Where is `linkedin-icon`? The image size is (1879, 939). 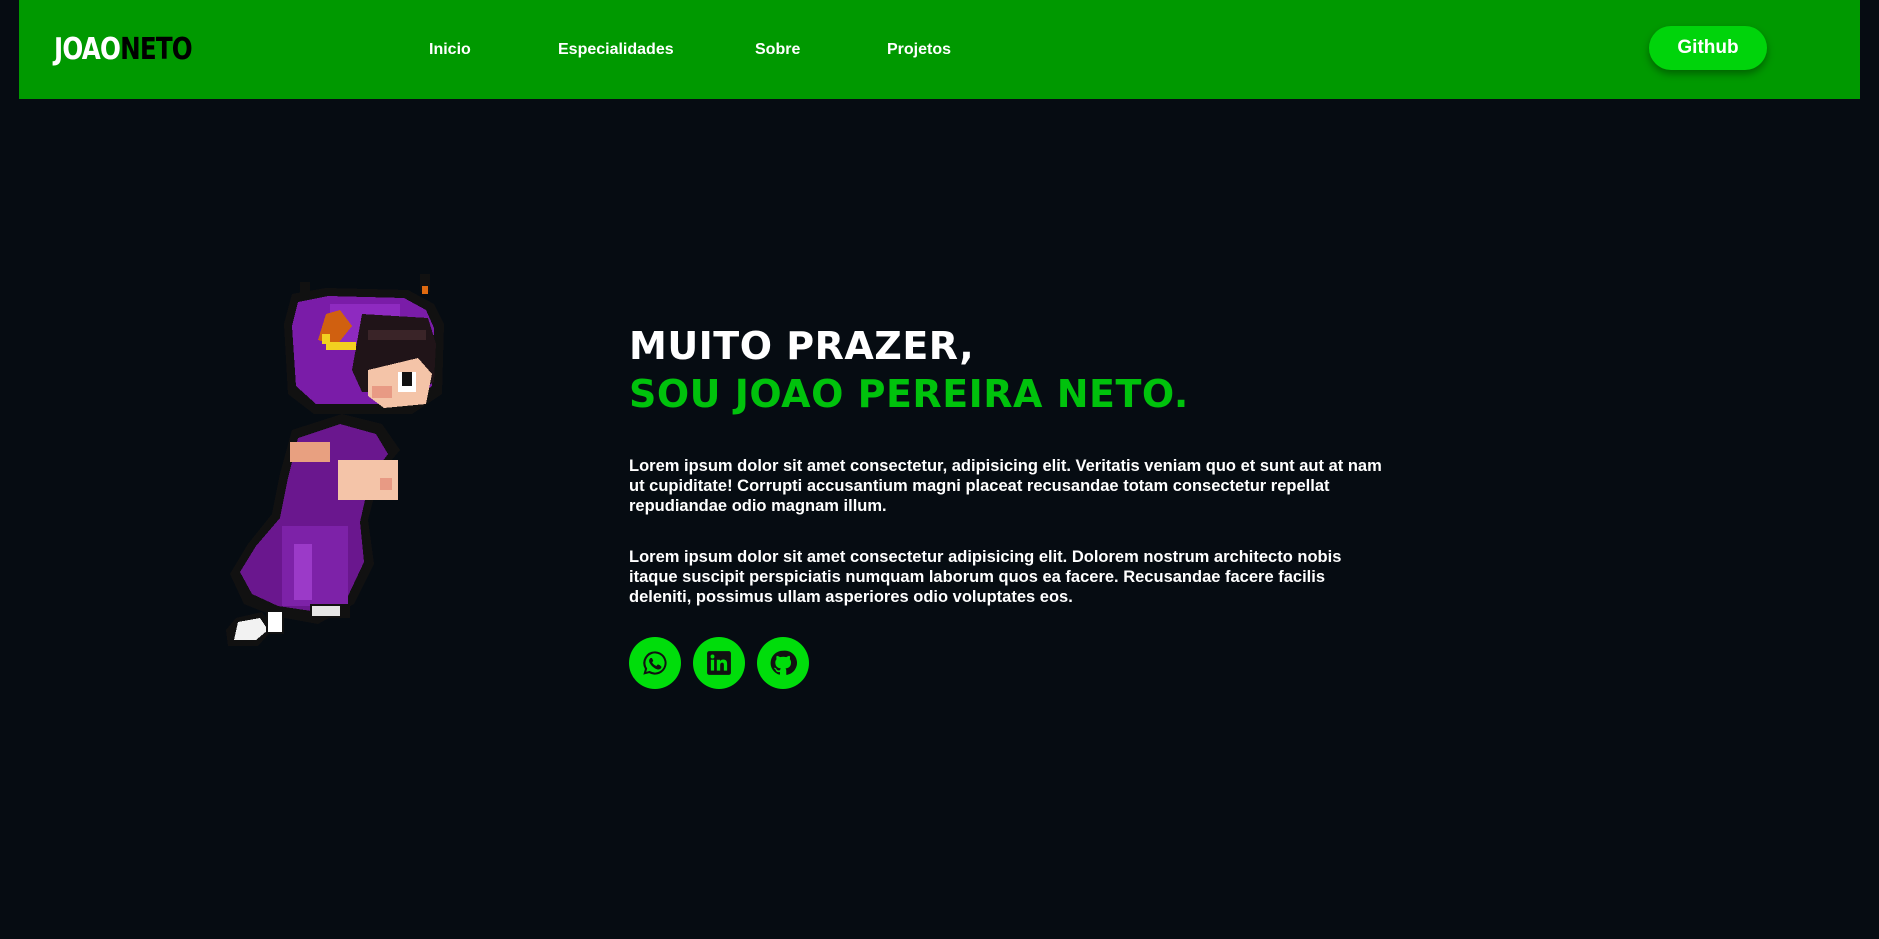
linkedin-icon is located at coordinates (719, 663).